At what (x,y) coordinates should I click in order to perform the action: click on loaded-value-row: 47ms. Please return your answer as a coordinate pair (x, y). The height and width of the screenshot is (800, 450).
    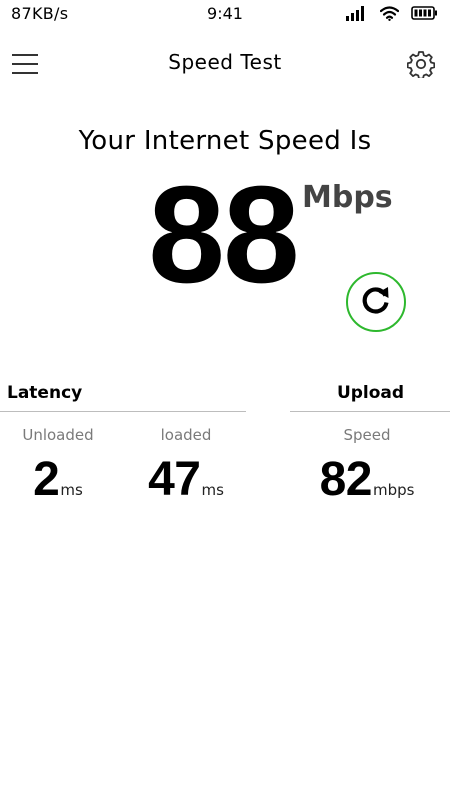
    Looking at the image, I should click on (186, 480).